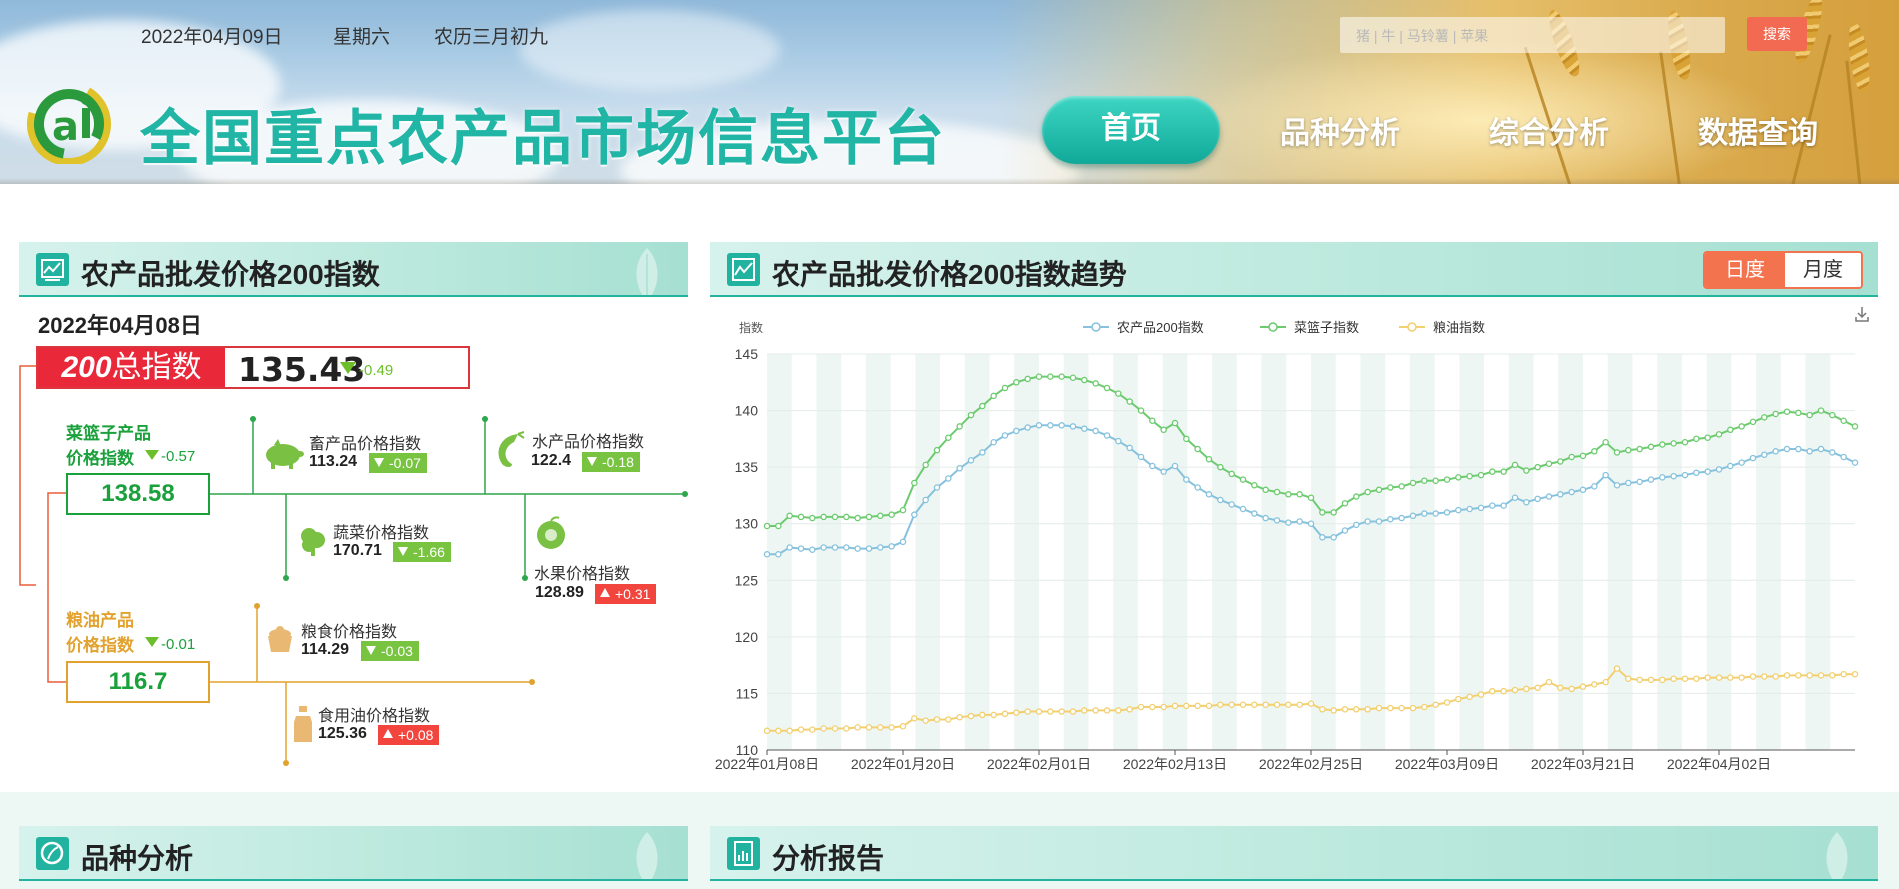 This screenshot has height=889, width=1899. I want to click on down-triangle-icon, so click(379, 462).